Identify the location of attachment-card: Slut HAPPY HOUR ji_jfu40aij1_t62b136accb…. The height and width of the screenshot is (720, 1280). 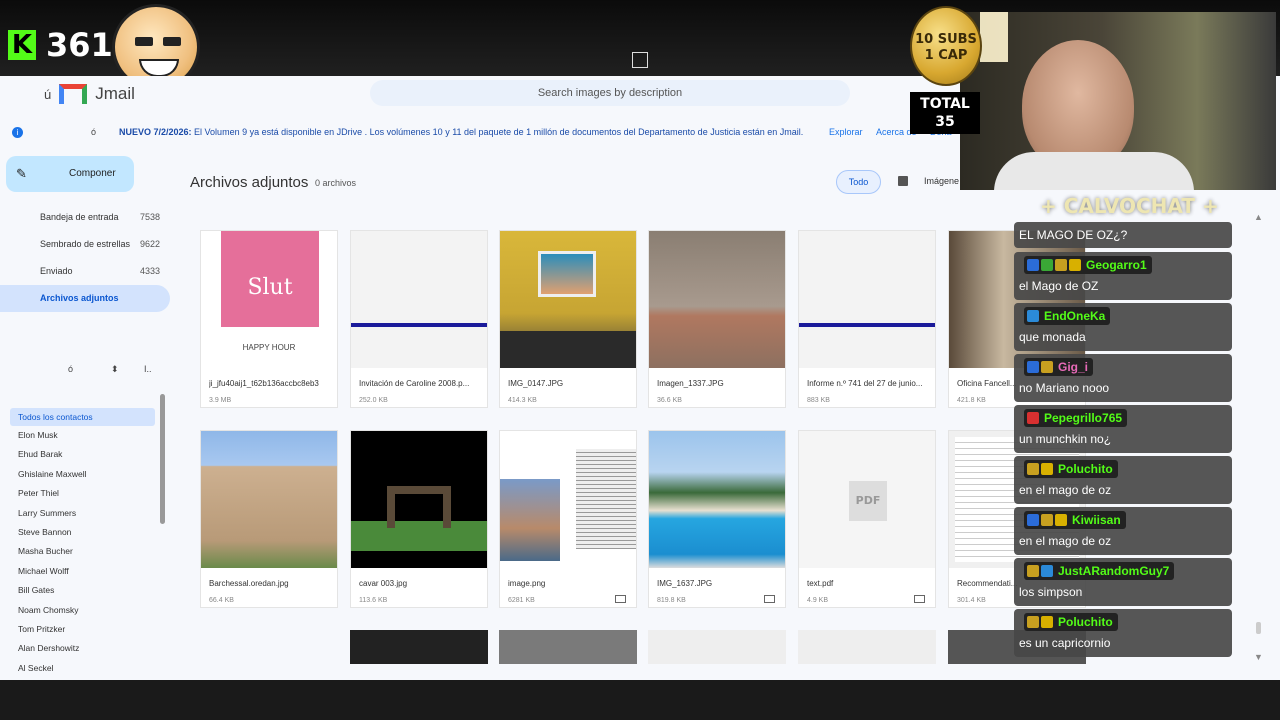
(269, 319).